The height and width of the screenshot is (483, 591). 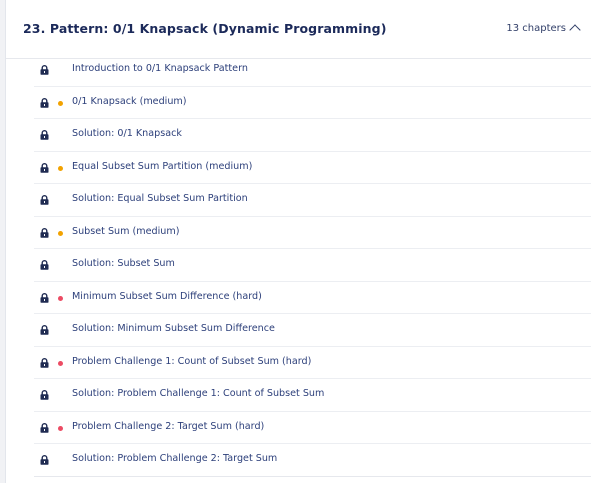 I want to click on lesson-item: Solution: Subset Sum, so click(x=312, y=265).